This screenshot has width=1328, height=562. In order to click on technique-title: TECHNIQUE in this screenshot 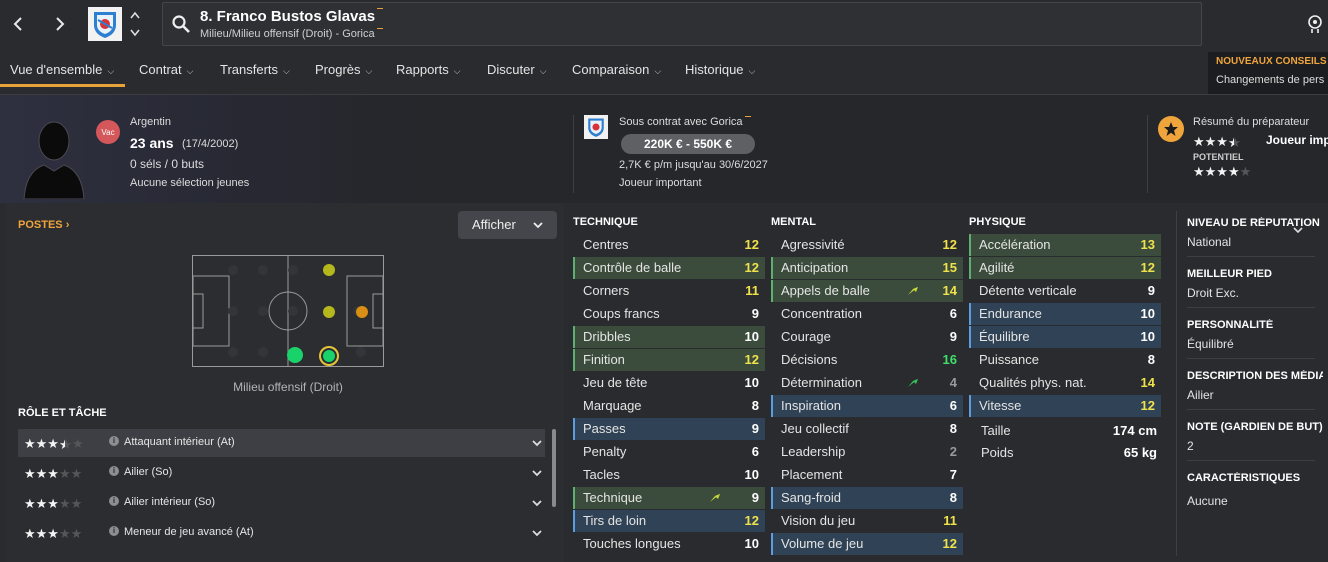, I will do `click(605, 222)`.